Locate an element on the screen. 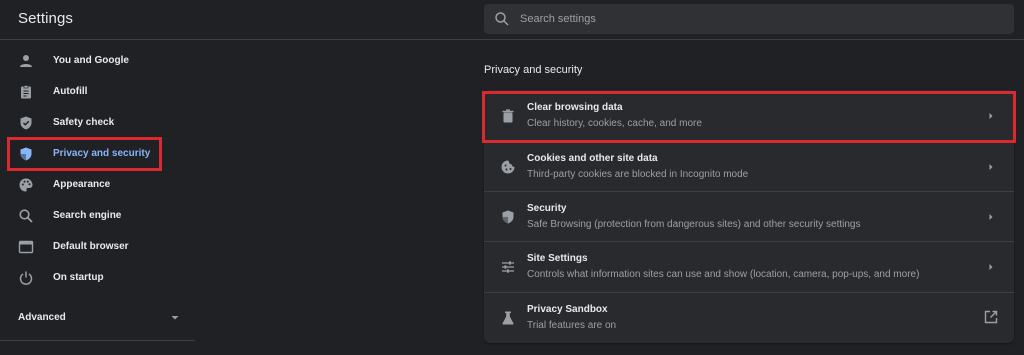  power-icon is located at coordinates (26, 278).